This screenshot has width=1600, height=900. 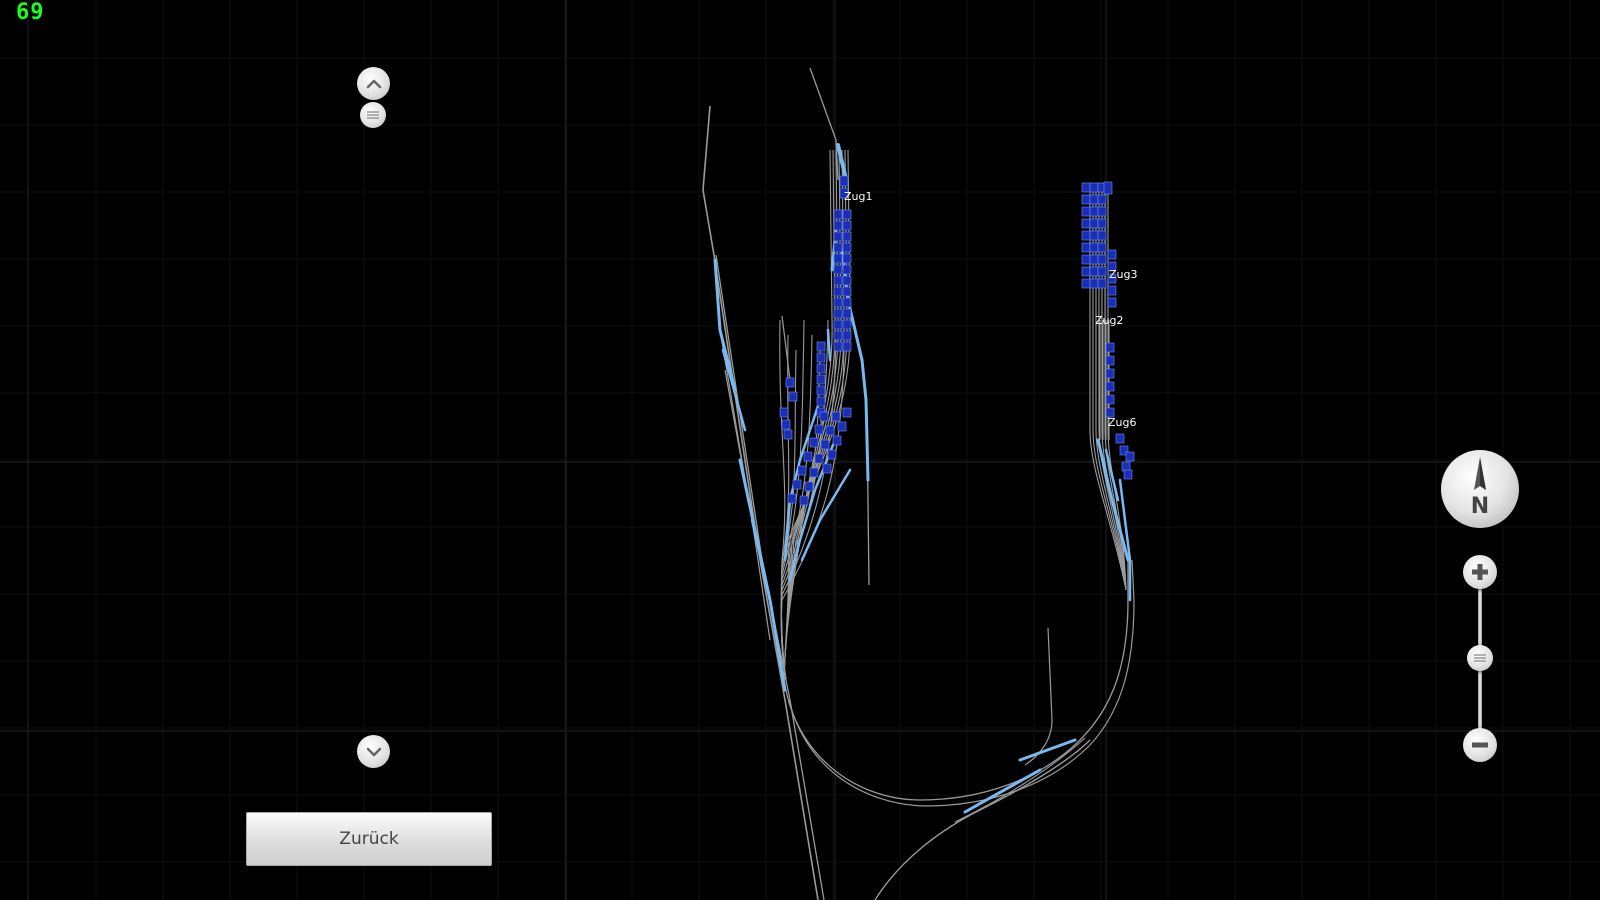 What do you see at coordinates (1123, 274) in the screenshot?
I see `train-label-zug3: Zug3` at bounding box center [1123, 274].